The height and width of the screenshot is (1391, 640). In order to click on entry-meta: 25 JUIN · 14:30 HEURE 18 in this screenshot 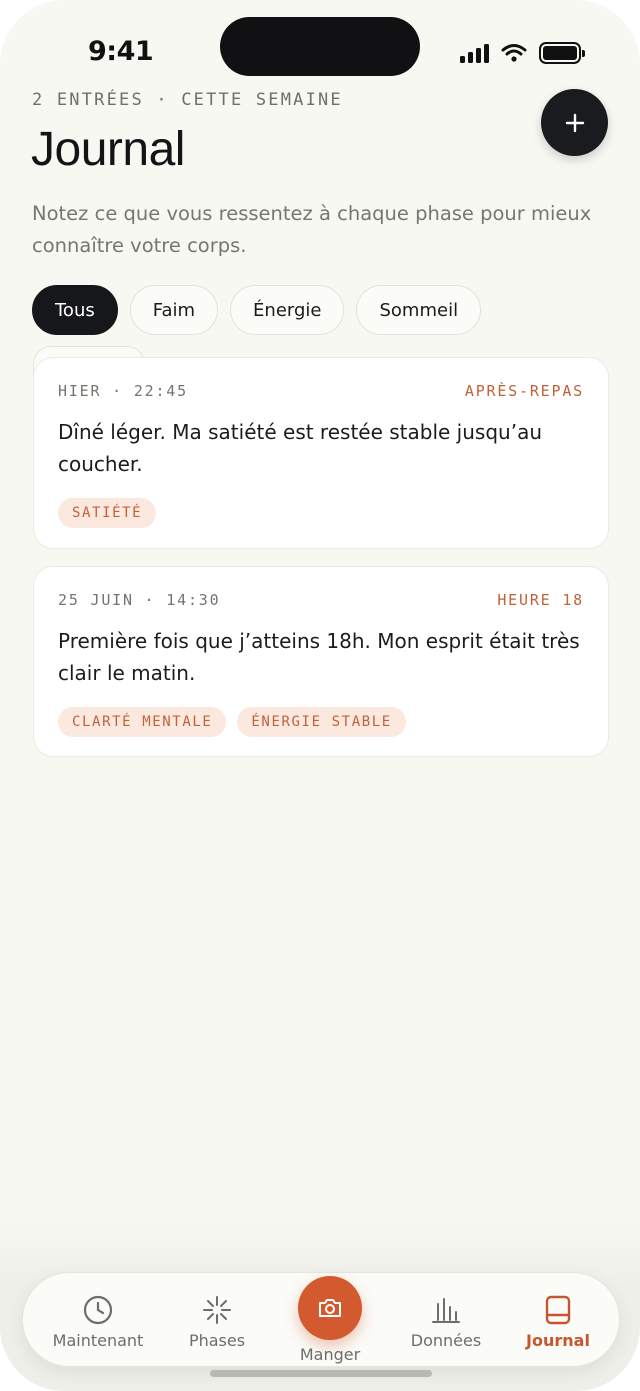, I will do `click(321, 600)`.